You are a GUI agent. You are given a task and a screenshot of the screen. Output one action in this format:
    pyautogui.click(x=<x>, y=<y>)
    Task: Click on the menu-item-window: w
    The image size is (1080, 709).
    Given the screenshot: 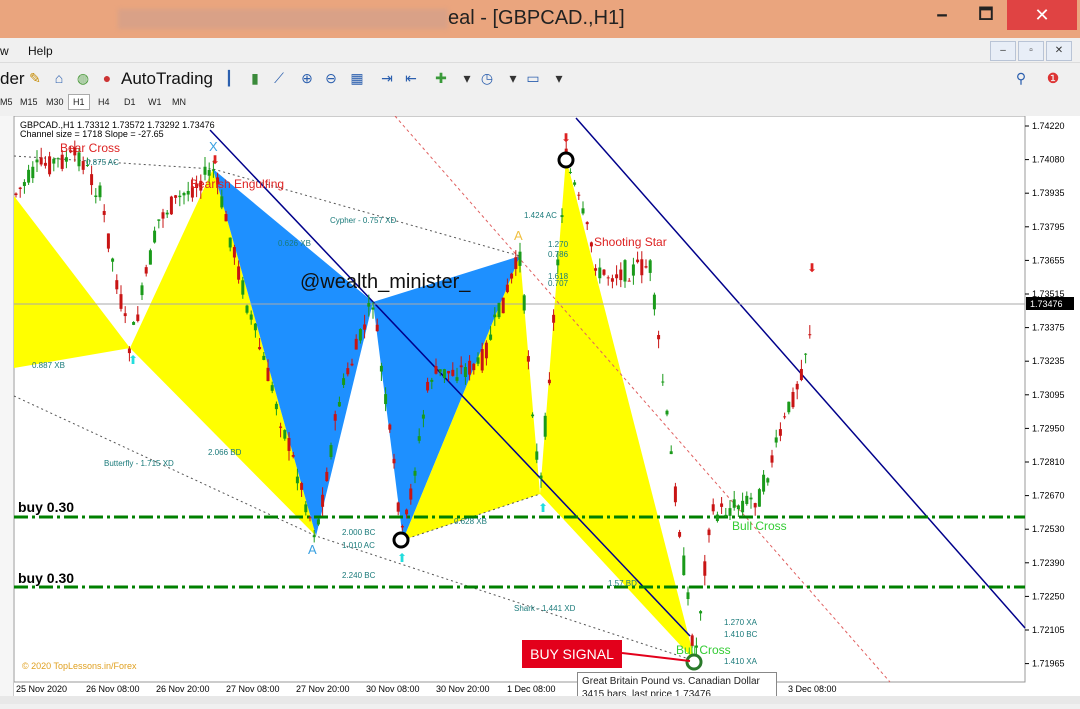 What is the action you would take?
    pyautogui.click(x=4, y=51)
    